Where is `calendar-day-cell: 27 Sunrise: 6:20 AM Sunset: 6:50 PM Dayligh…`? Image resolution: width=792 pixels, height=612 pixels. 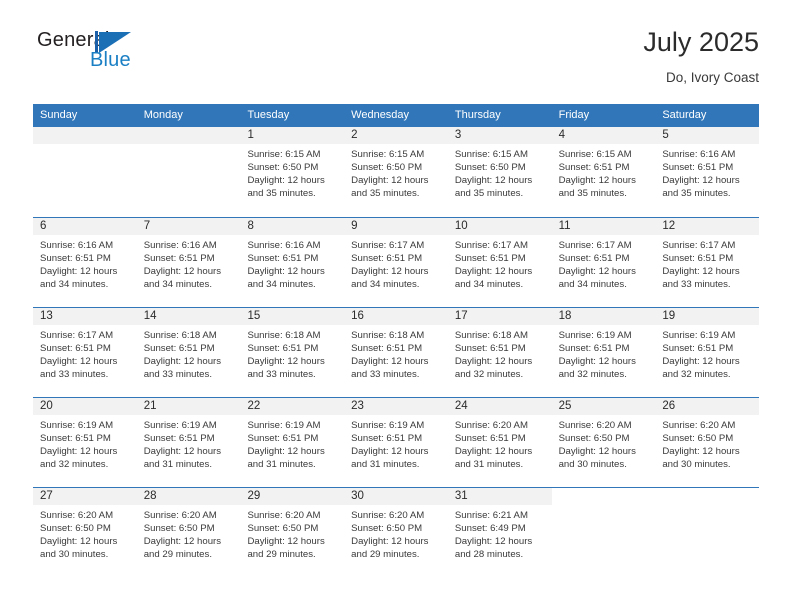 calendar-day-cell: 27 Sunrise: 6:20 AM Sunset: 6:50 PM Dayligh… is located at coordinates (85, 533).